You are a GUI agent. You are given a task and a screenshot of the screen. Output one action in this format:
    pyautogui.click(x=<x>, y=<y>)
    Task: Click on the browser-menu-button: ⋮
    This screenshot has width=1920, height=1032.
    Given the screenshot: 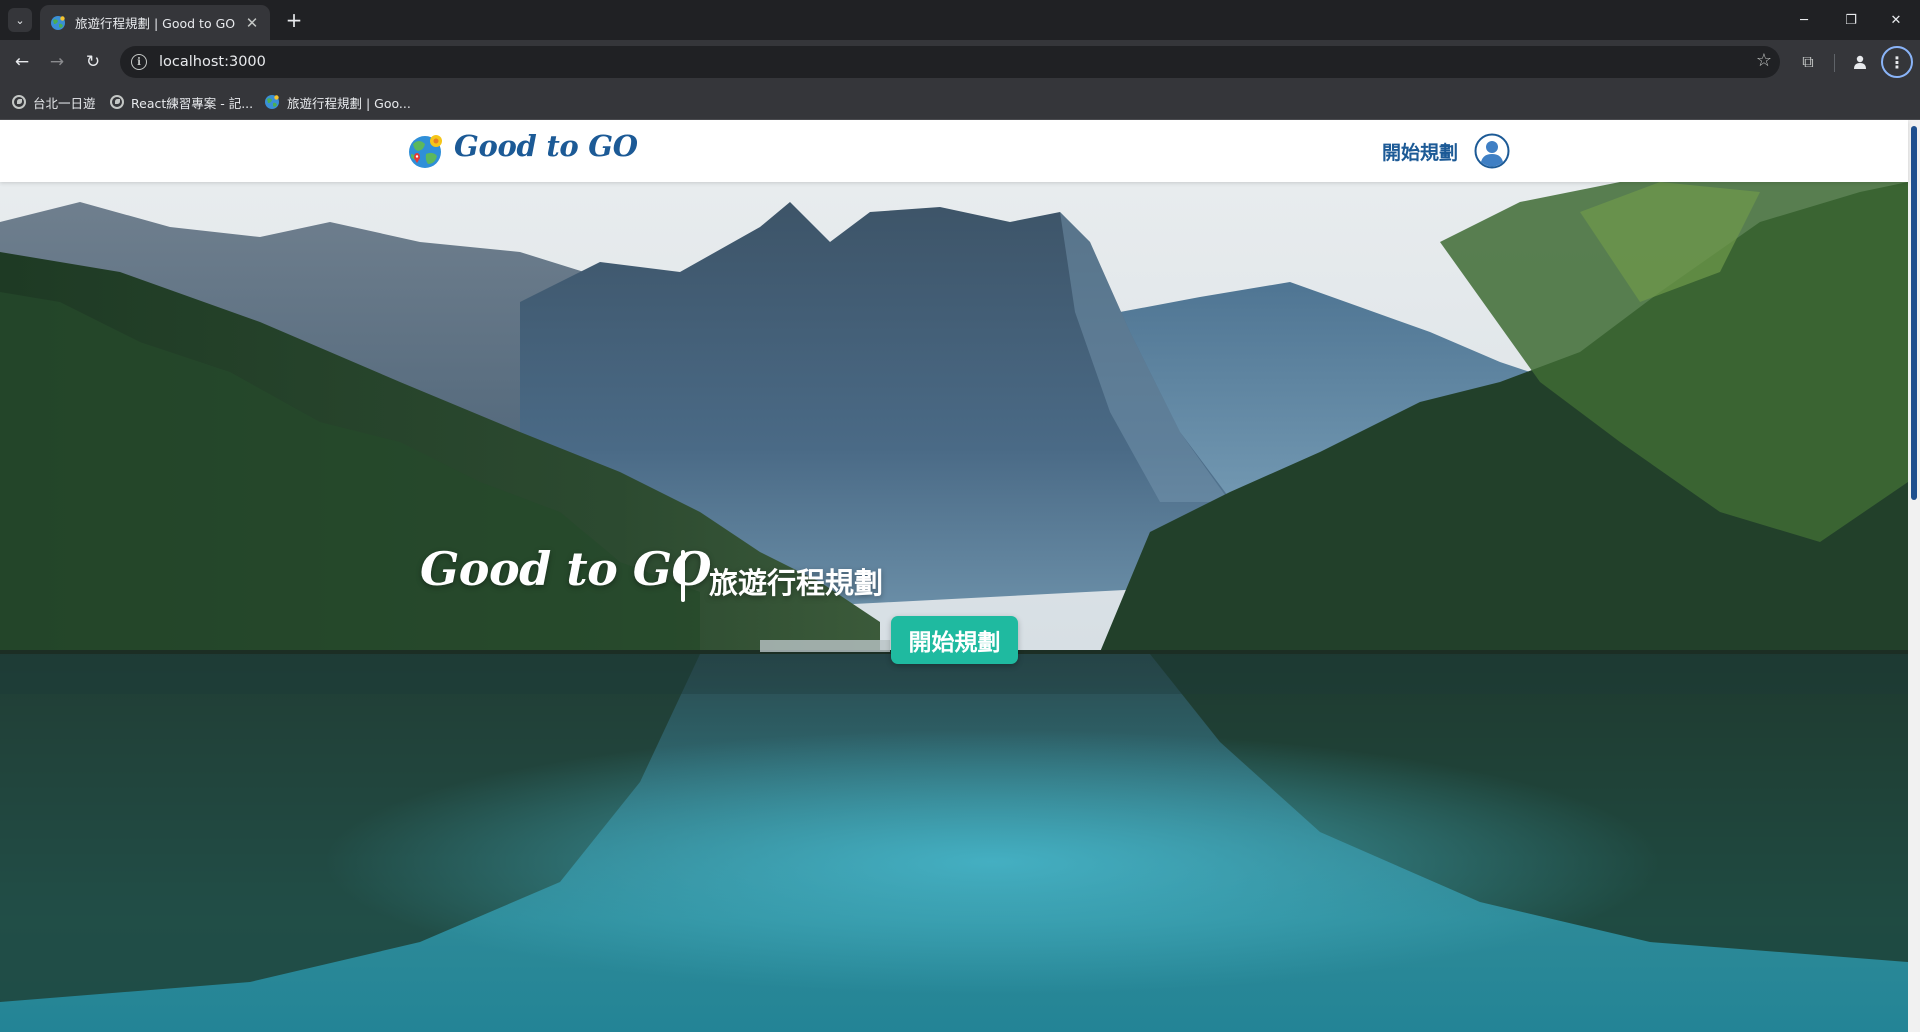 What is the action you would take?
    pyautogui.click(x=1897, y=62)
    